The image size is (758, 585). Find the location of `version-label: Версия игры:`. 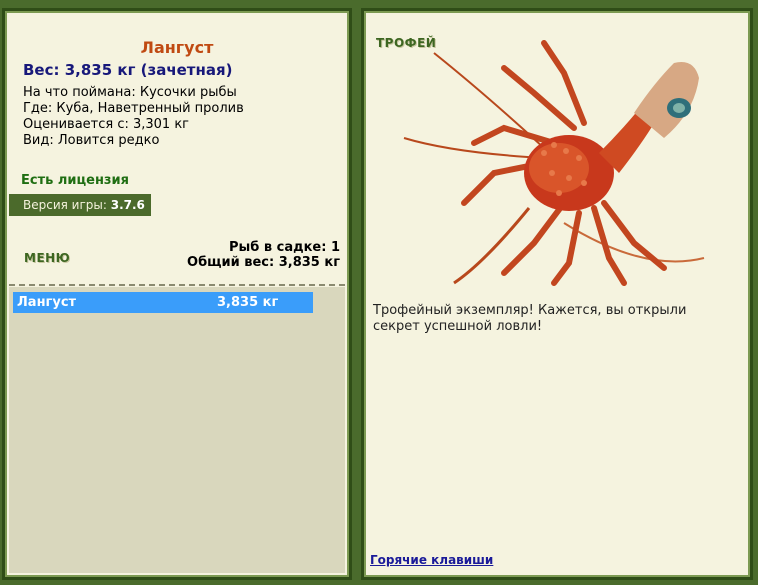

version-label: Версия игры: is located at coordinates (65, 205).